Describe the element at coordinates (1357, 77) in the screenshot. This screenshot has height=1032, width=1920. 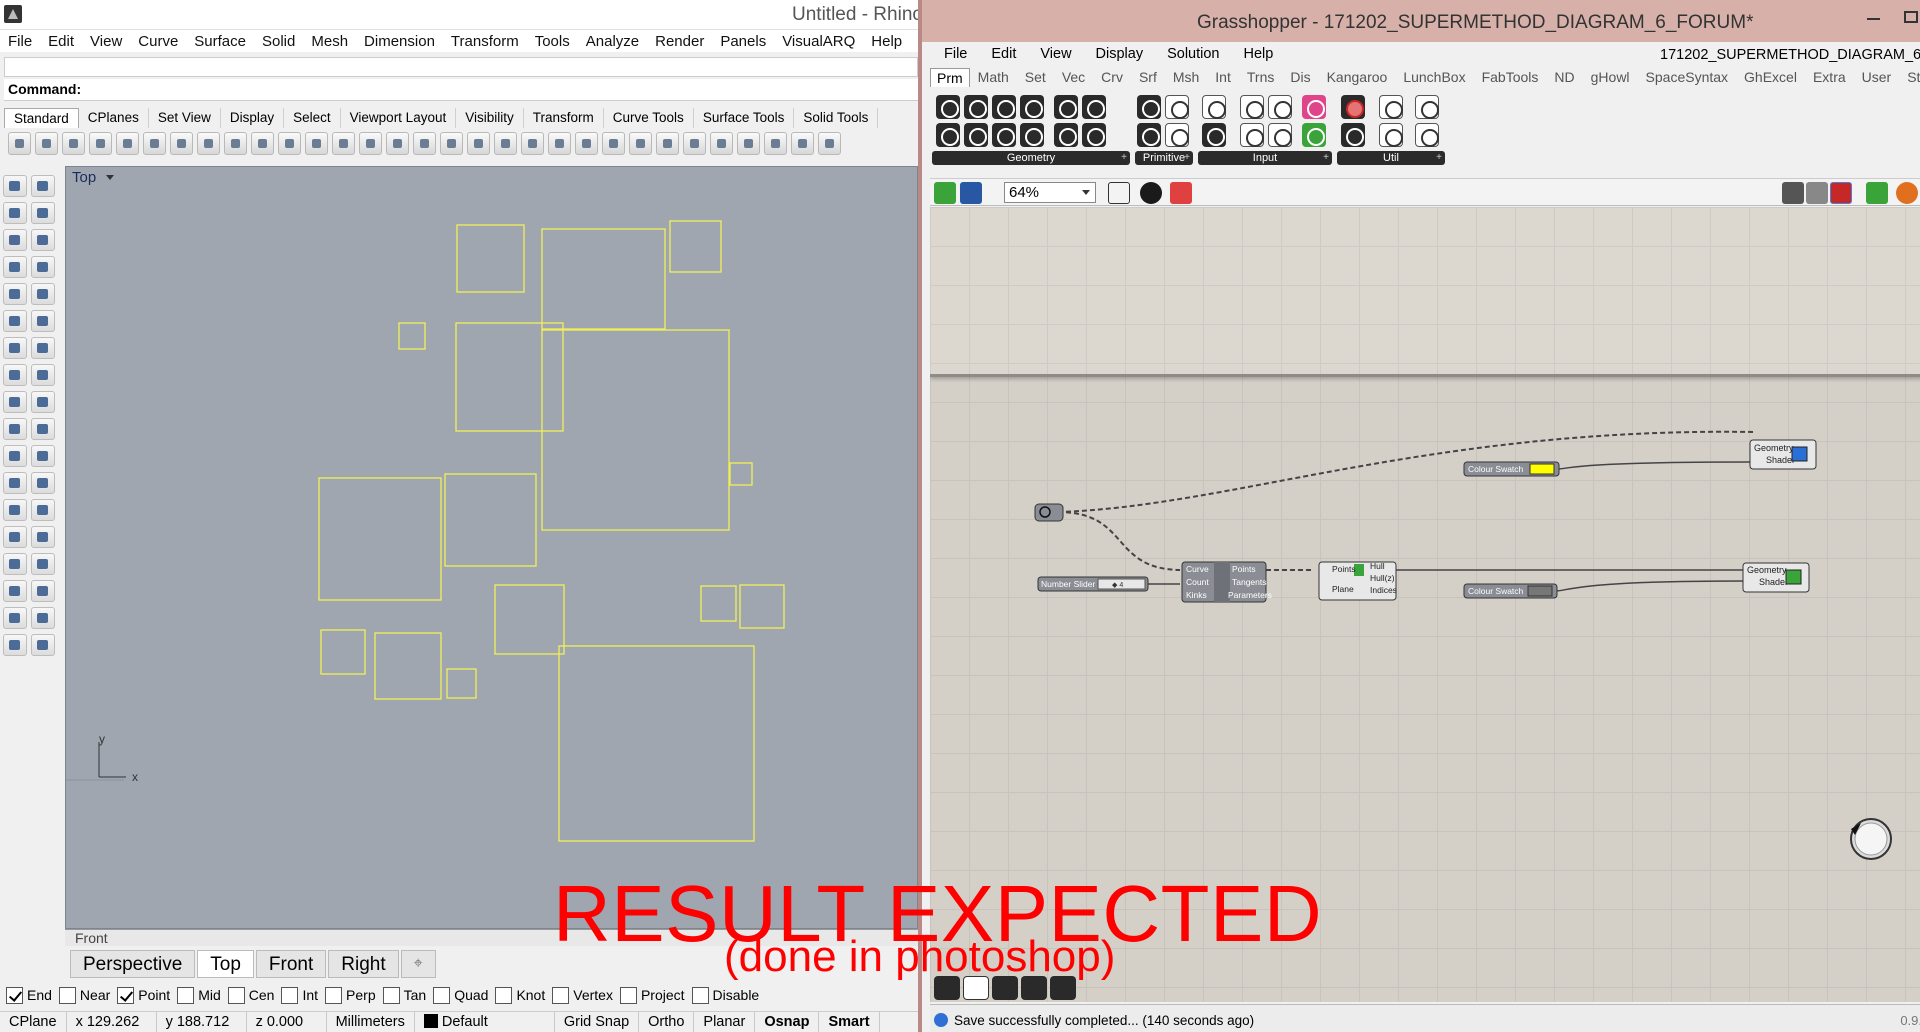
I see `gh-tab-kangaroo: Kangaroo` at that location.